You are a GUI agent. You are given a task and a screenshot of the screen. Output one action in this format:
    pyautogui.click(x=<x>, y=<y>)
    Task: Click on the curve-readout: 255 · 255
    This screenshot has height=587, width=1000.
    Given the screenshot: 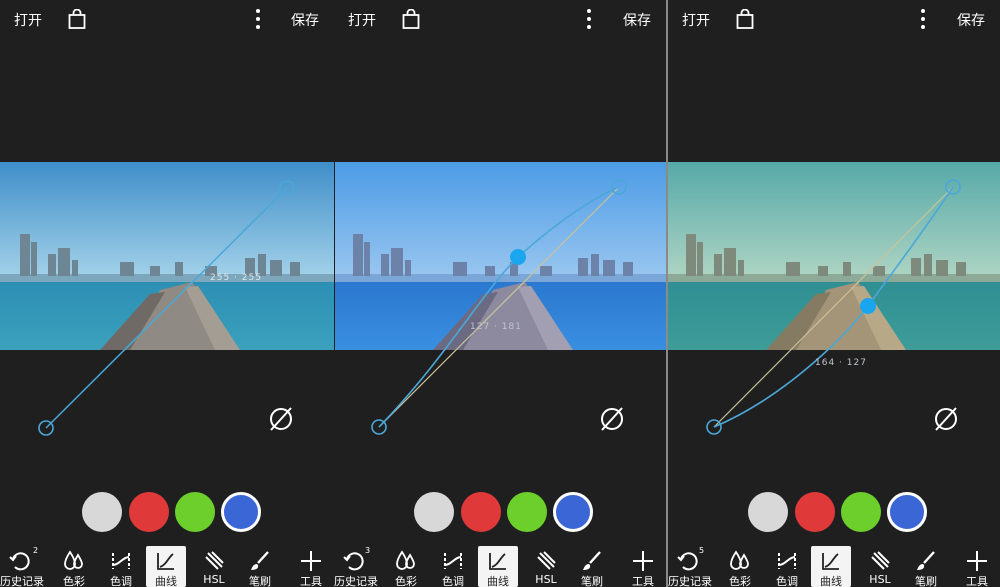 What is the action you would take?
    pyautogui.click(x=236, y=278)
    